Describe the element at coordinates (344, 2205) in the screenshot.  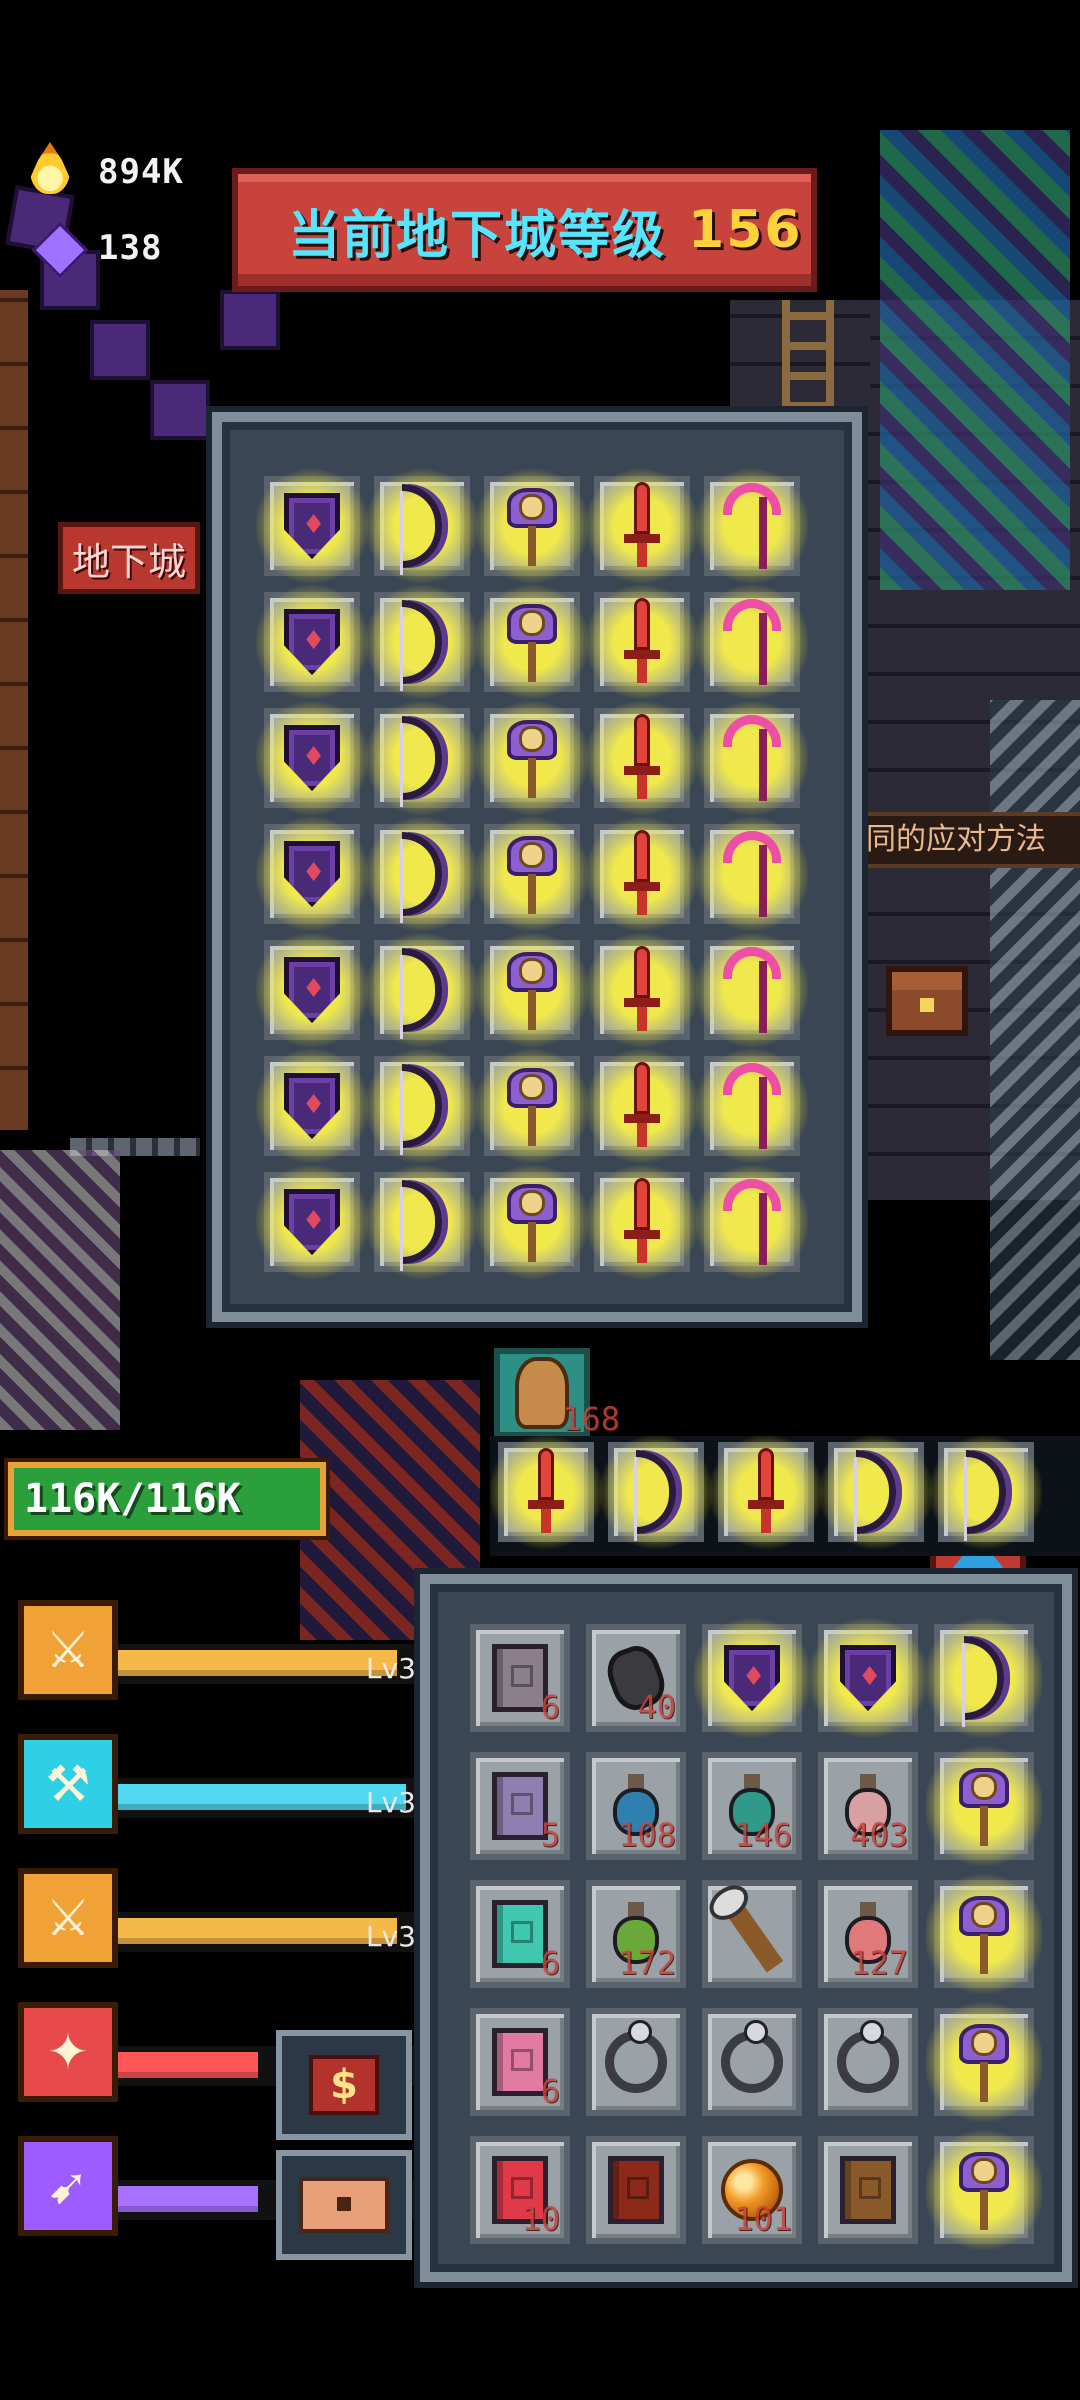
I see `bag-button` at that location.